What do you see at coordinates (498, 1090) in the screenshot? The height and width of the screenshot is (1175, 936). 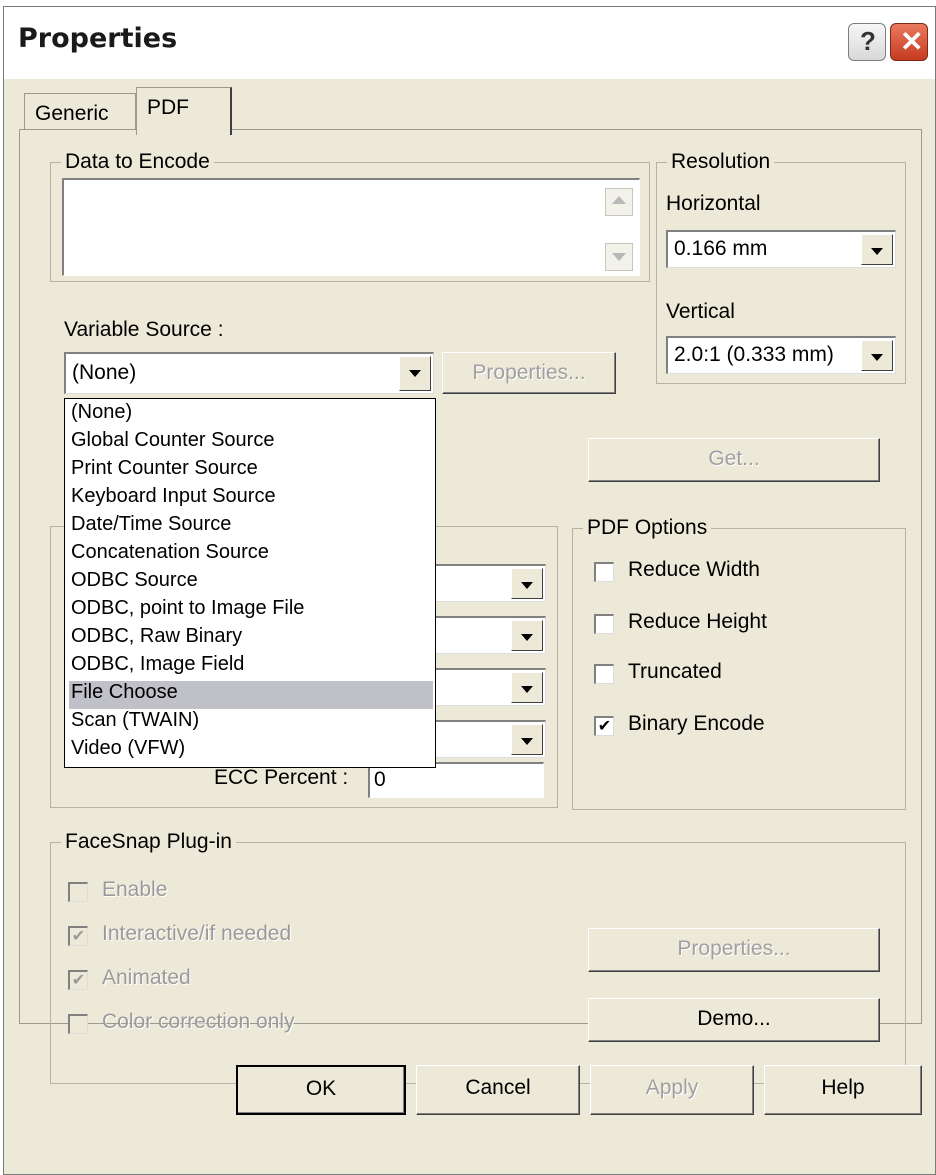 I see `cancel-button: Cancel` at bounding box center [498, 1090].